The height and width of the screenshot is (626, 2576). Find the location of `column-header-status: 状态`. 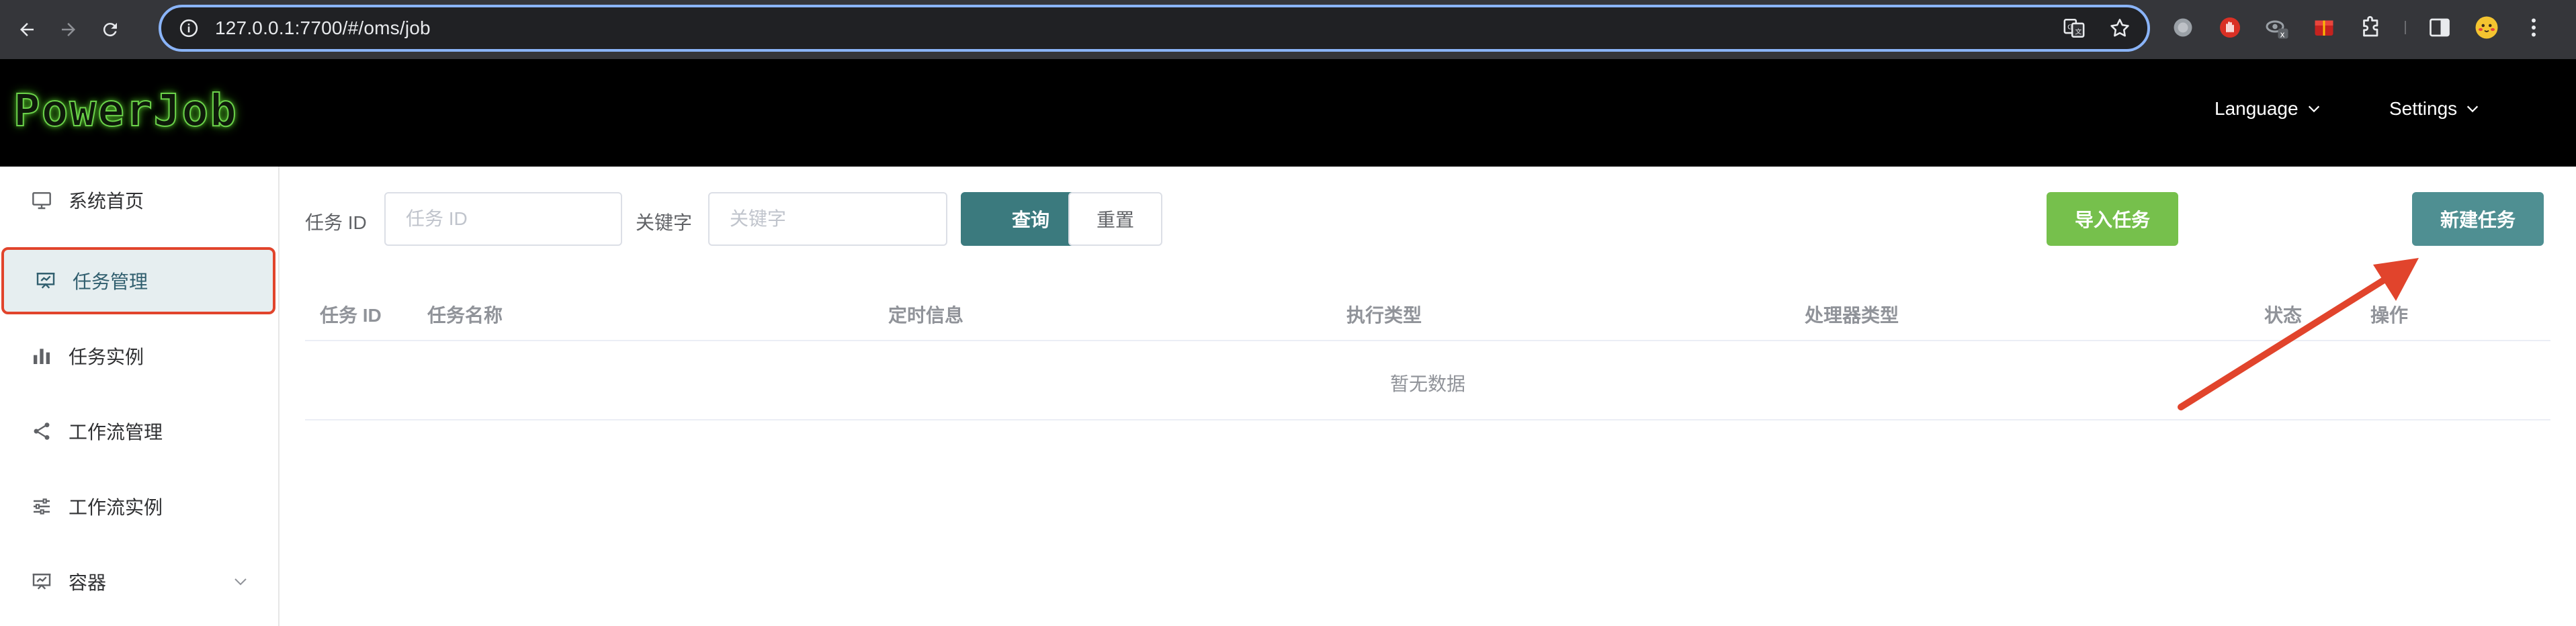

column-header-status: 状态 is located at coordinates (2283, 315).